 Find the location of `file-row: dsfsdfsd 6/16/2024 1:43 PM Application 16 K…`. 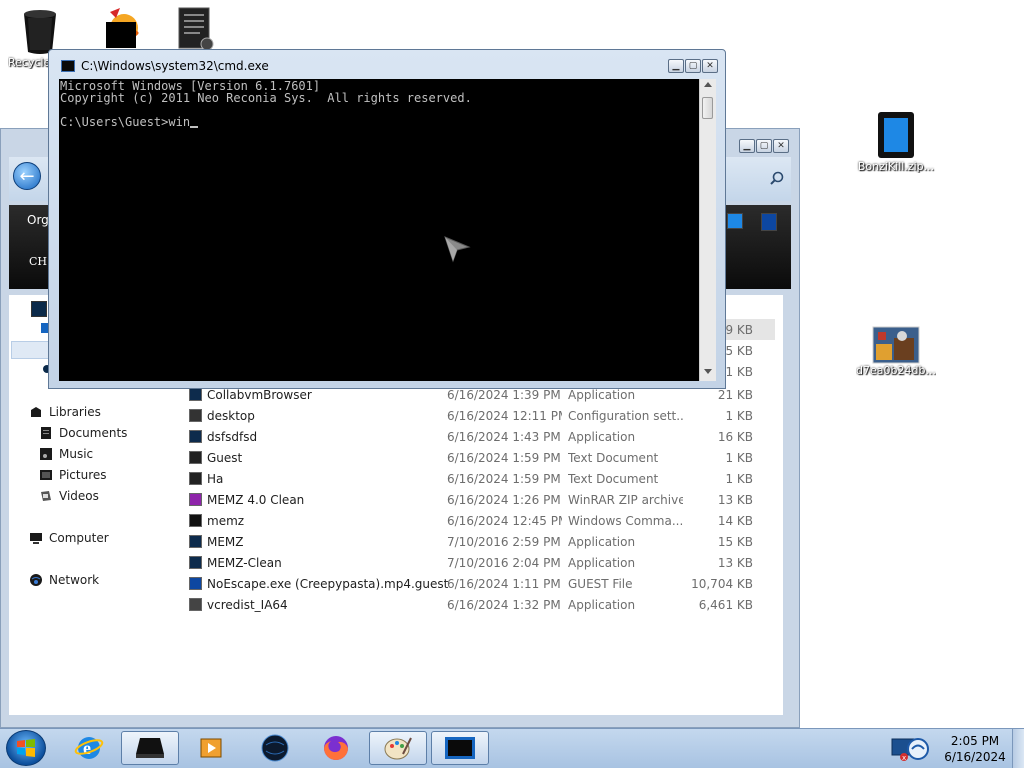

file-row: dsfsdfsd 6/16/2024 1:43 PM Application 16 K… is located at coordinates (480, 437).